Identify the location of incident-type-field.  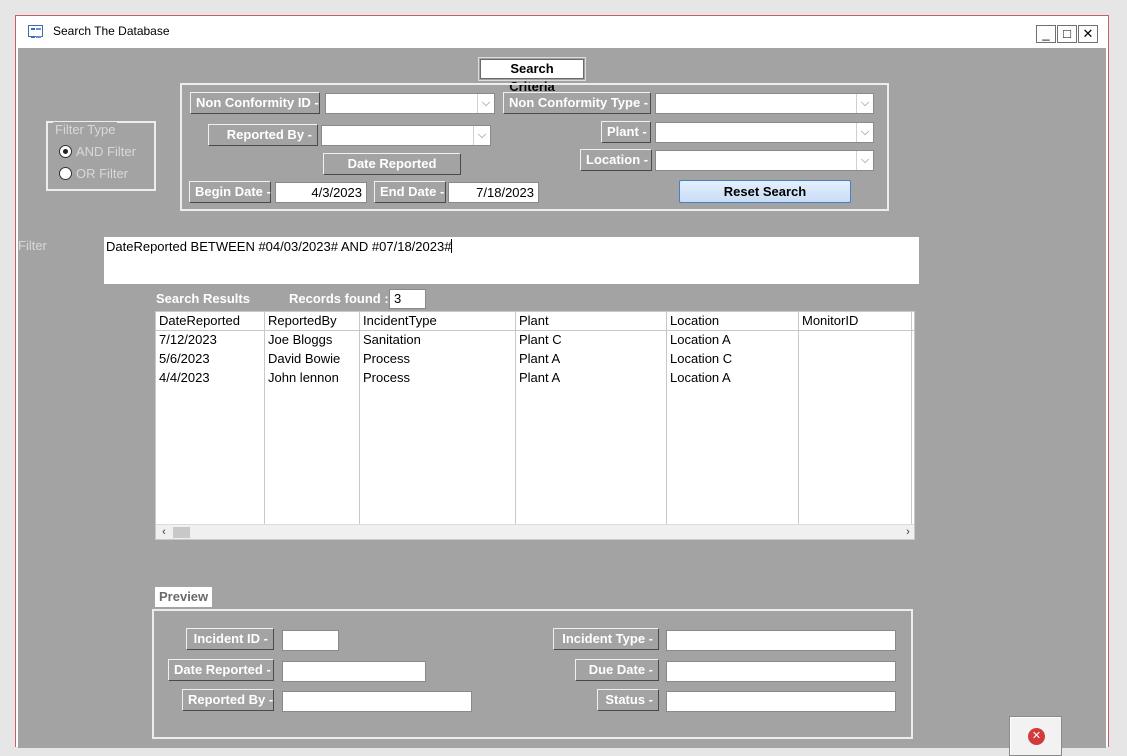
(781, 640).